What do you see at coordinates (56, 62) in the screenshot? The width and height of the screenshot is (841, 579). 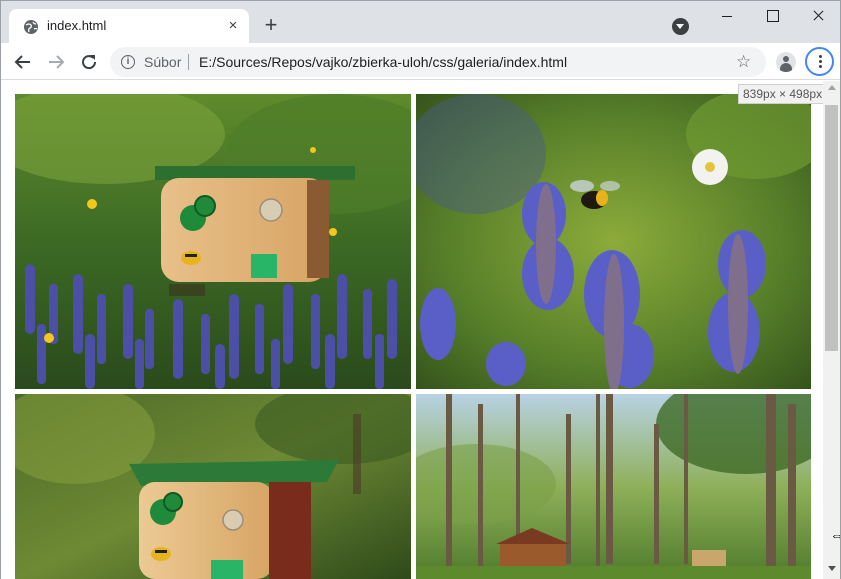 I see `forward-icon` at bounding box center [56, 62].